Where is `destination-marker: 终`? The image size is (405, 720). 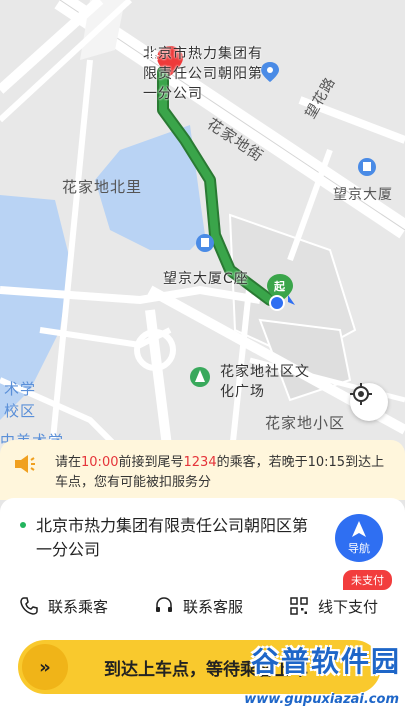
destination-marker: 终 is located at coordinates (154, 55).